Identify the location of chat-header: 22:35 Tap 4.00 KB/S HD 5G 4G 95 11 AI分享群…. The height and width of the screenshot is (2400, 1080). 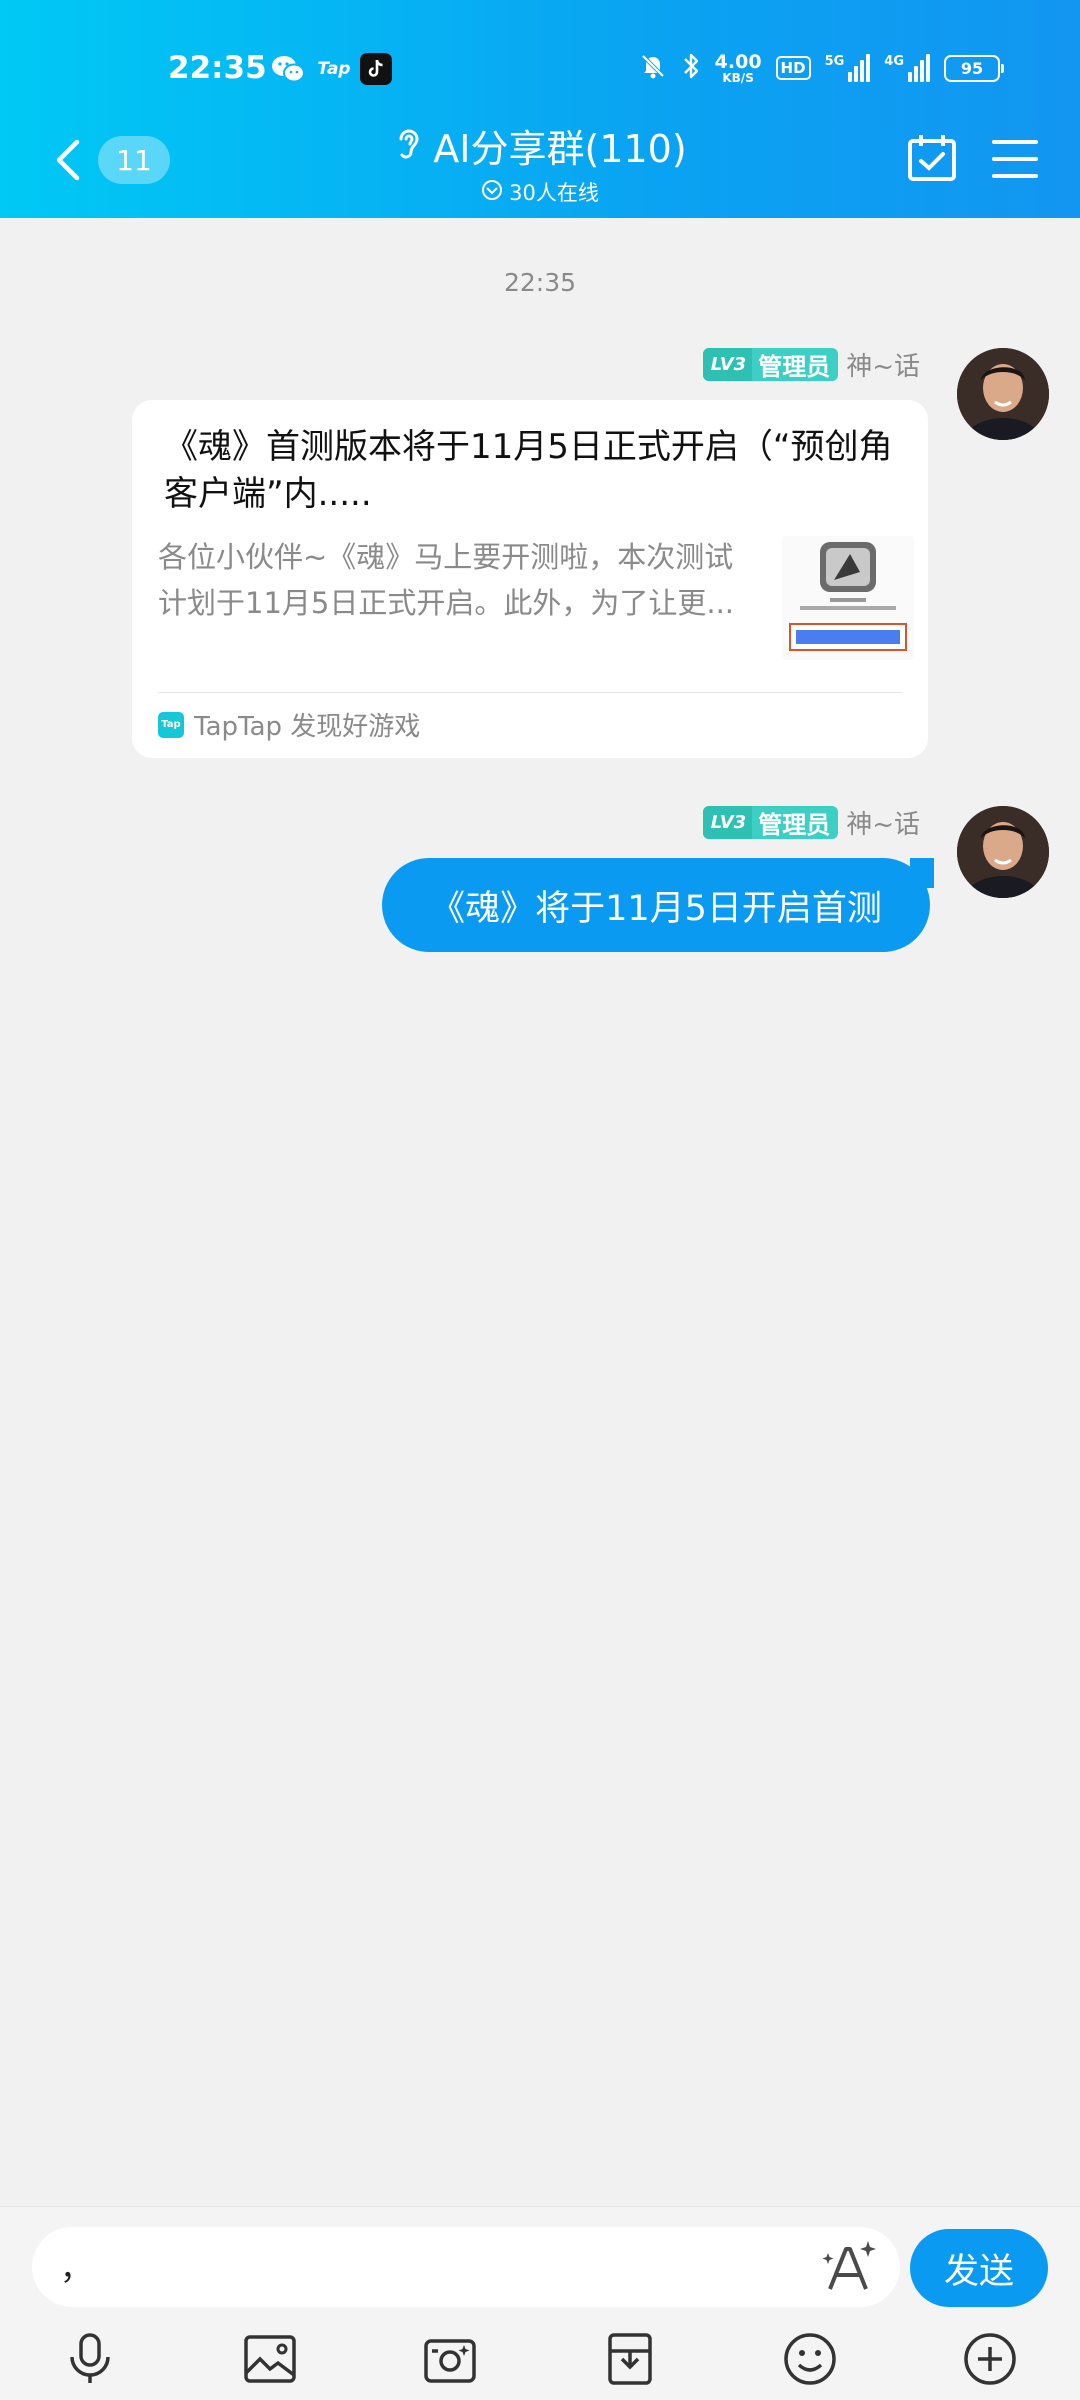
(540, 109).